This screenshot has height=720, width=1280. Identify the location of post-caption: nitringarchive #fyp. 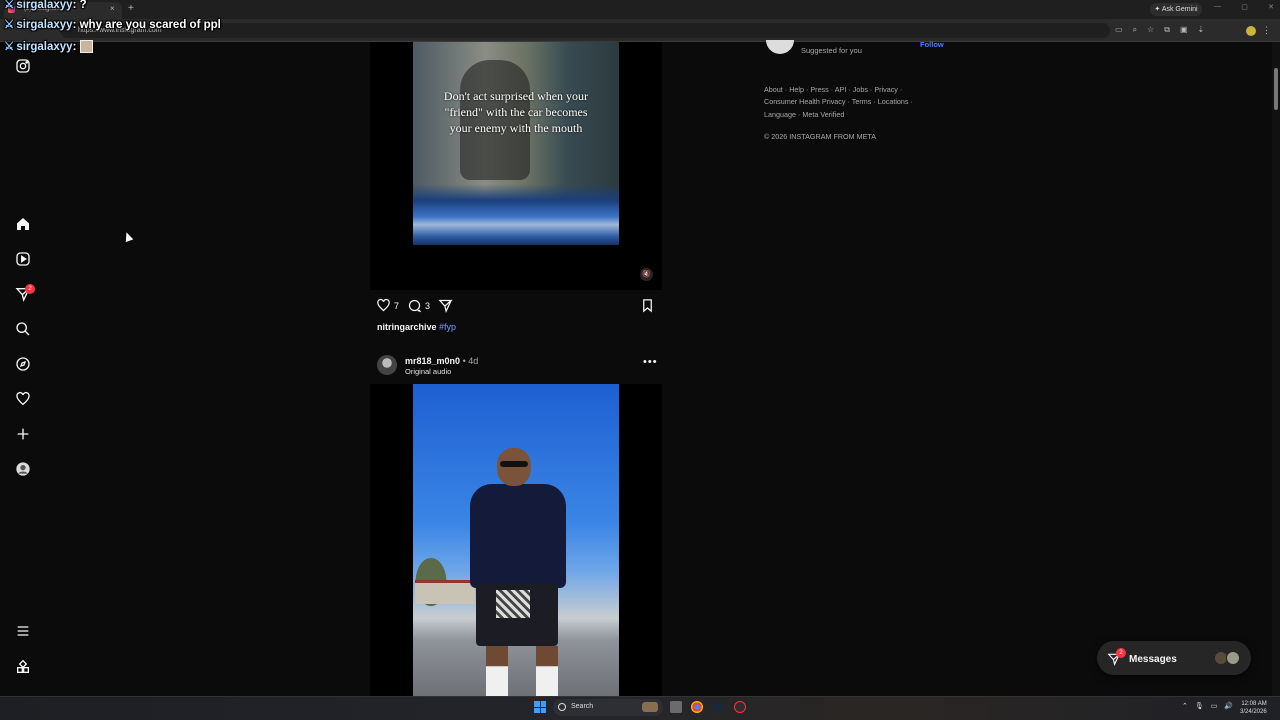
(416, 327).